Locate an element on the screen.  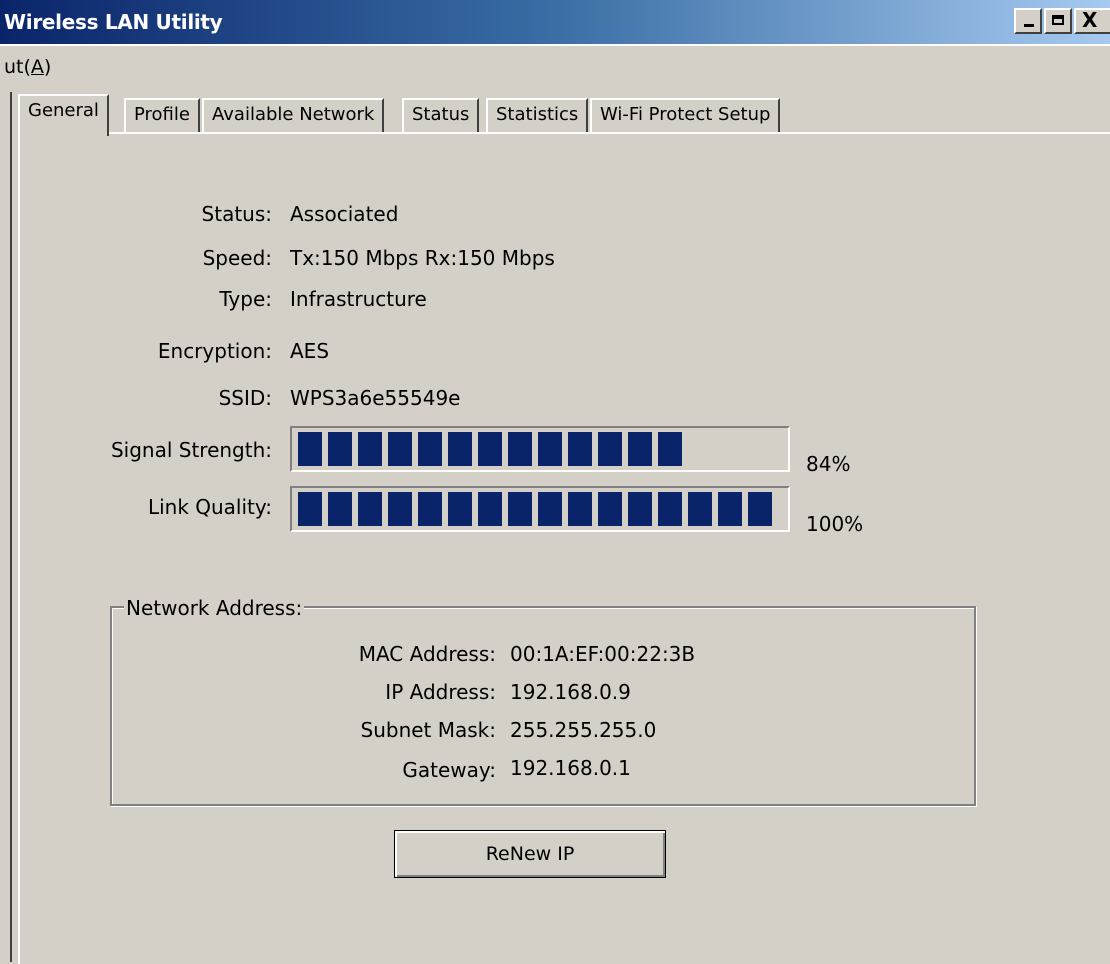
menu-item-about: ut(A) is located at coordinates (27, 67).